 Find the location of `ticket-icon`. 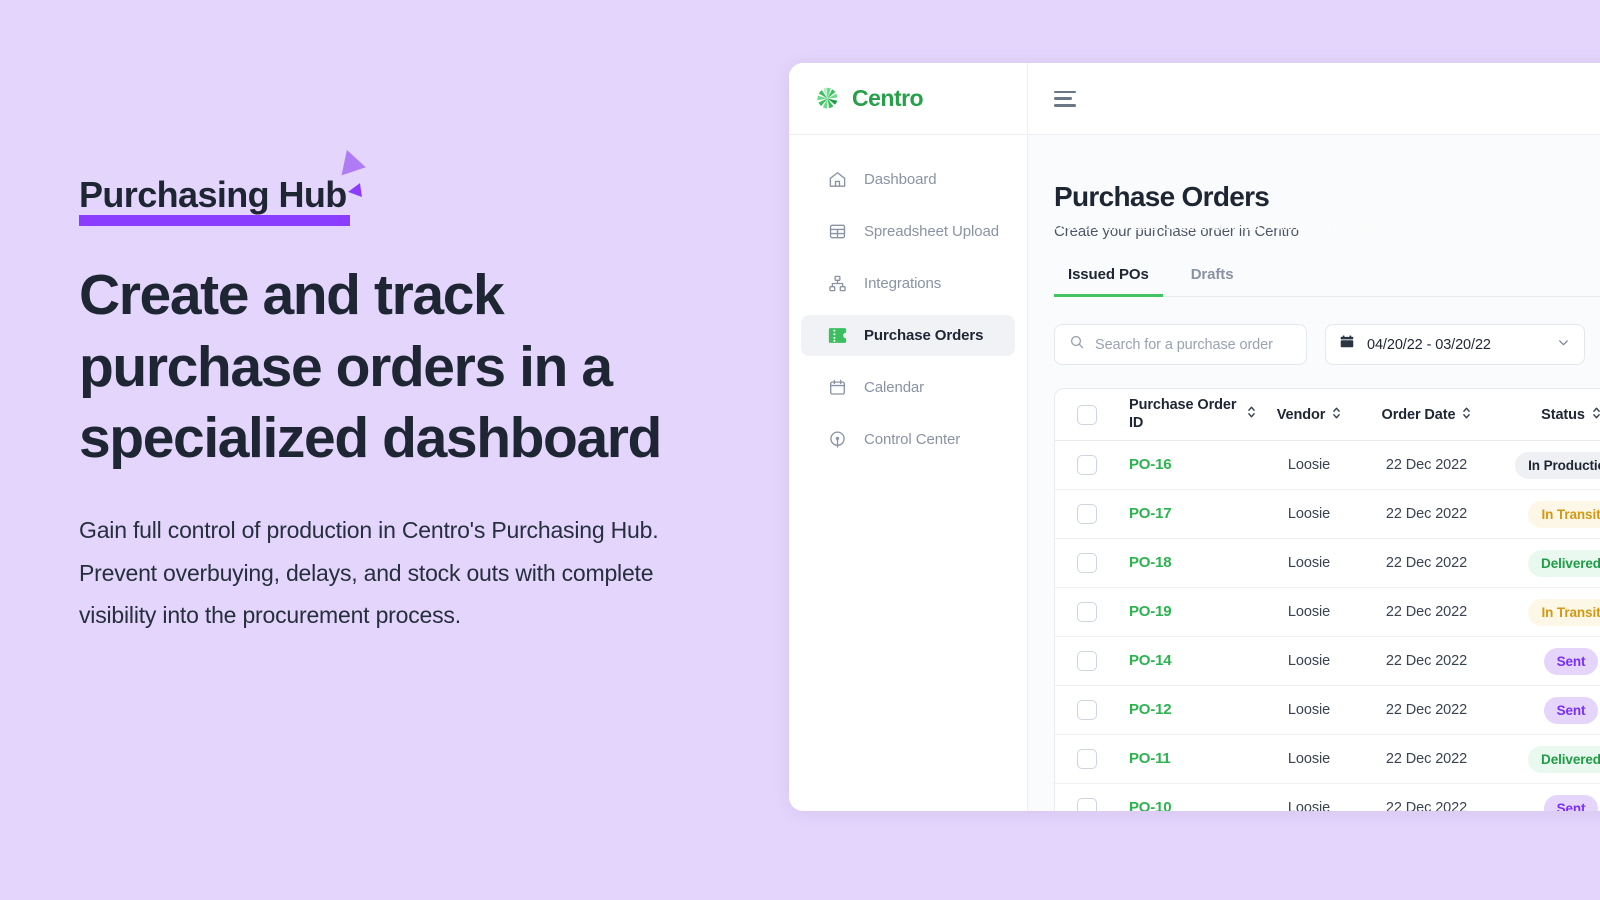

ticket-icon is located at coordinates (837, 335).